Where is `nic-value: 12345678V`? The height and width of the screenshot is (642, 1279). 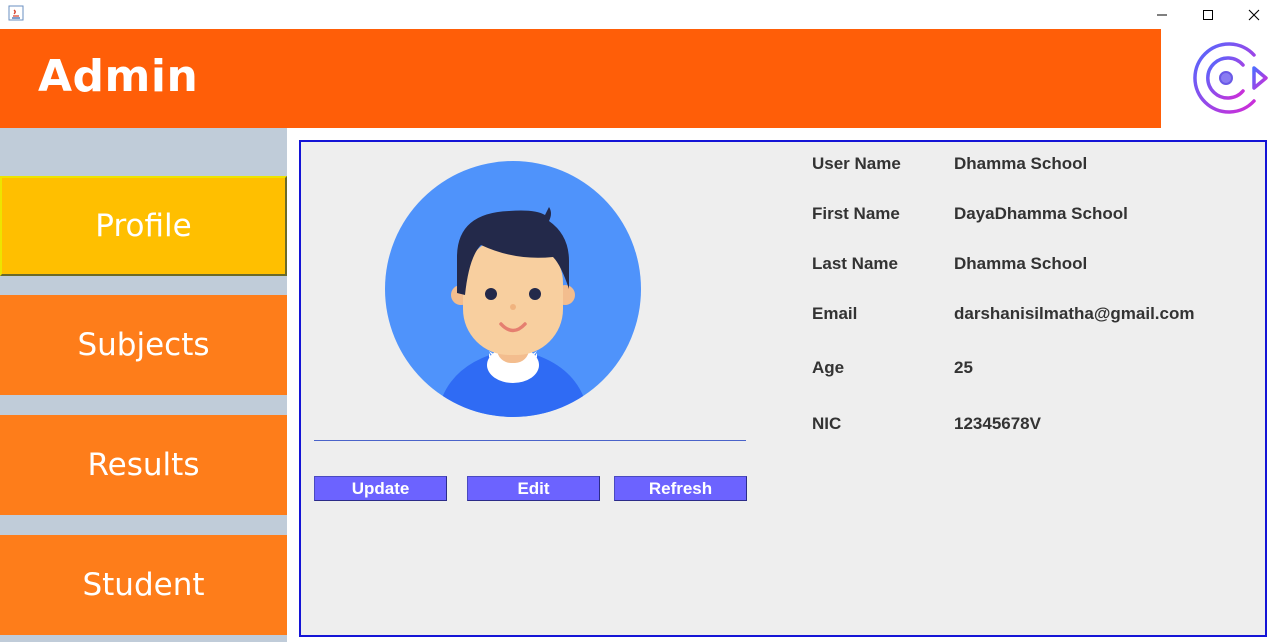
nic-value: 12345678V is located at coordinates (997, 423).